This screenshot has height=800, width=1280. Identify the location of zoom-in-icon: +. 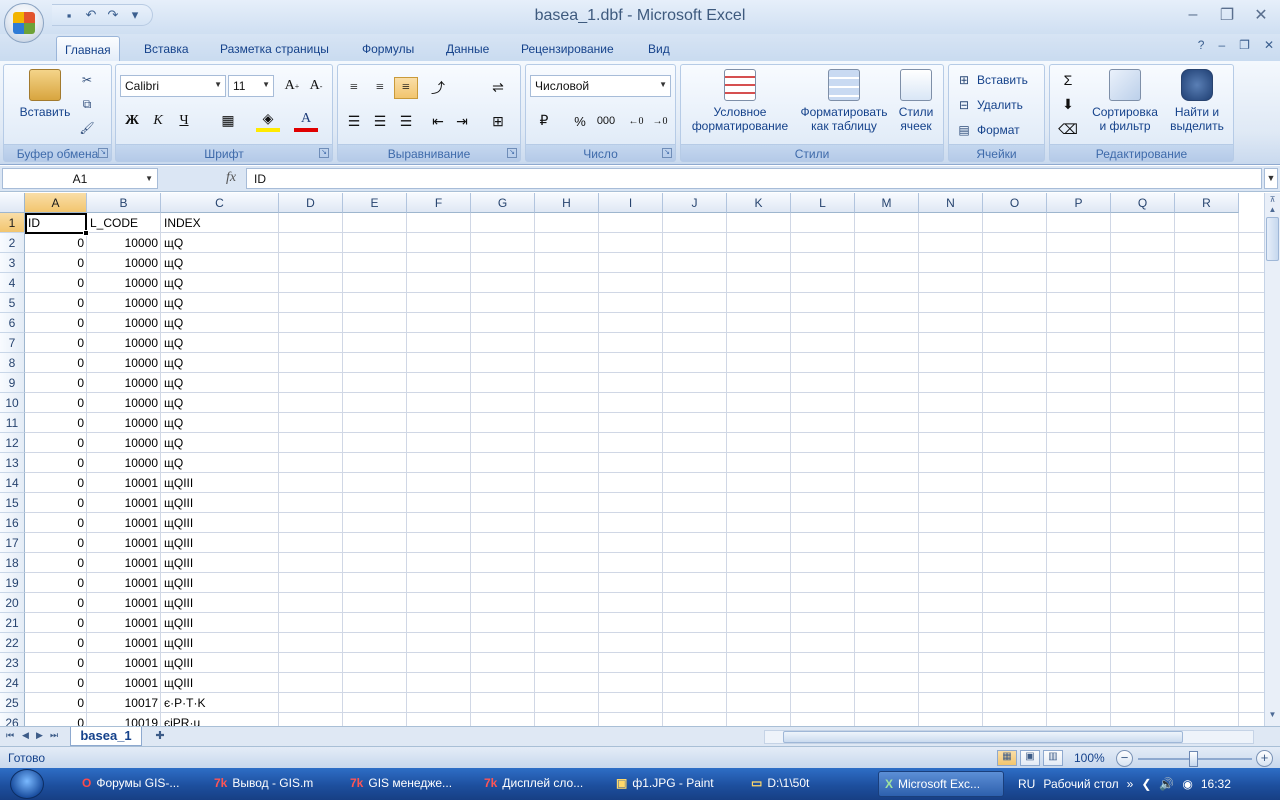
(1264, 758).